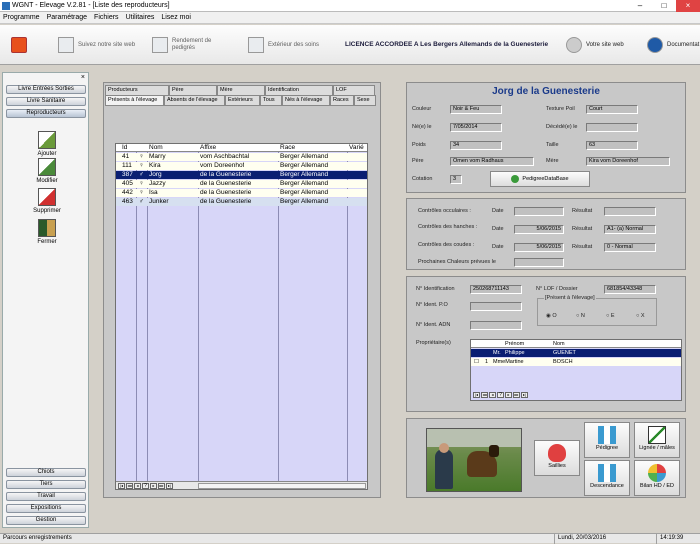 The image size is (700, 544). What do you see at coordinates (595, 45) in the screenshot?
I see `your-site-button: Votre site web` at bounding box center [595, 45].